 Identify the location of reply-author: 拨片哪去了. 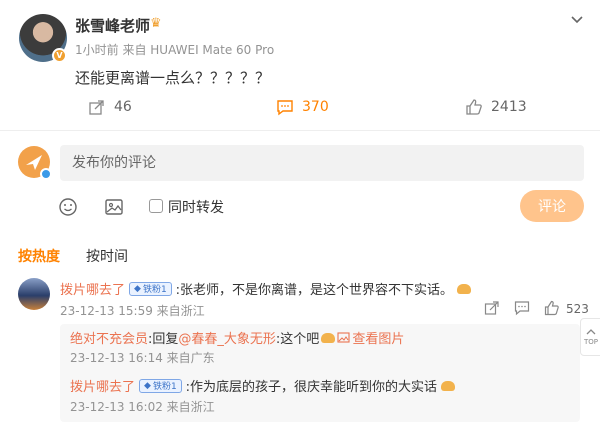
(102, 385).